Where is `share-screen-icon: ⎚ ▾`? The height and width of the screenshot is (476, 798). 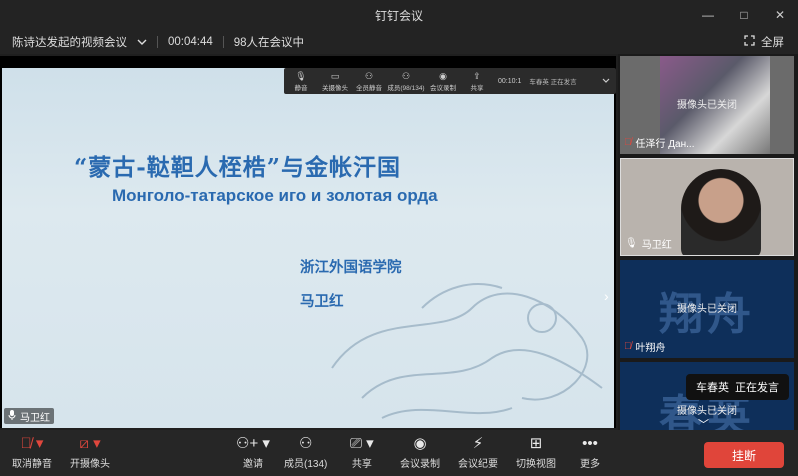 share-screen-icon: ⎚ ▾ is located at coordinates (362, 443).